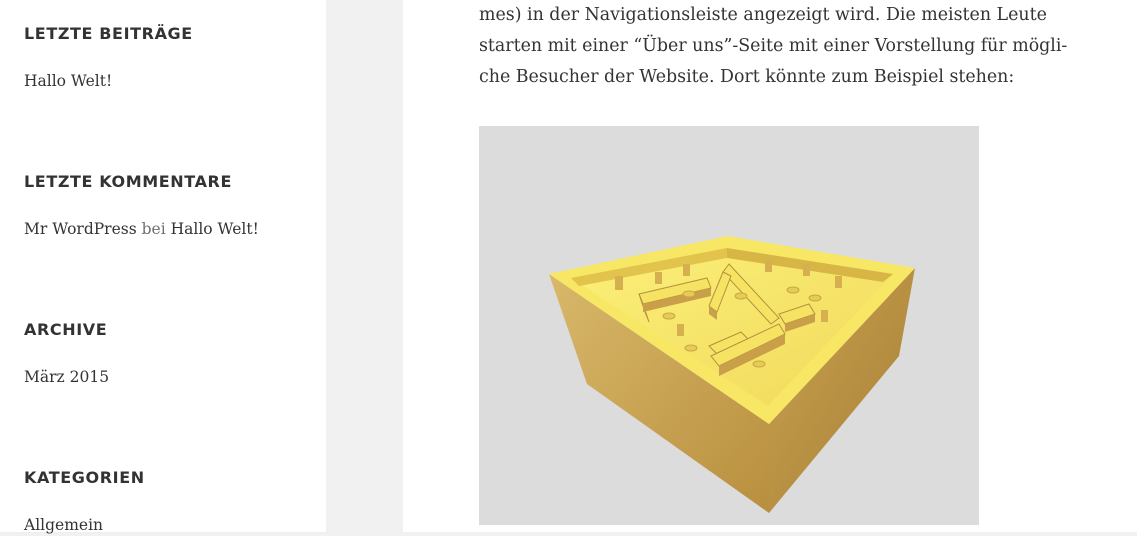  I want to click on list-item: Hallo Welt!, so click(108, 81).